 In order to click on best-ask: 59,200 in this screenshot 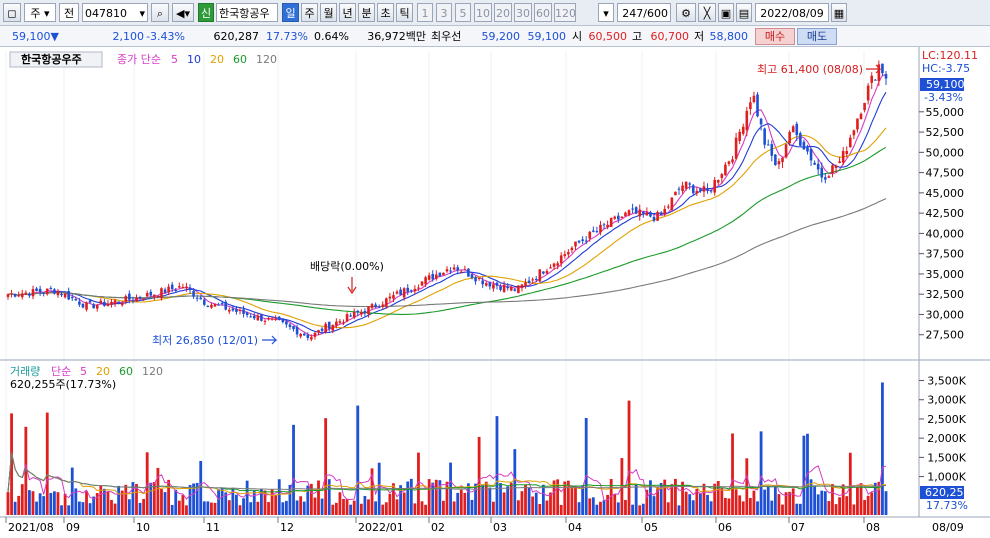, I will do `click(501, 36)`.